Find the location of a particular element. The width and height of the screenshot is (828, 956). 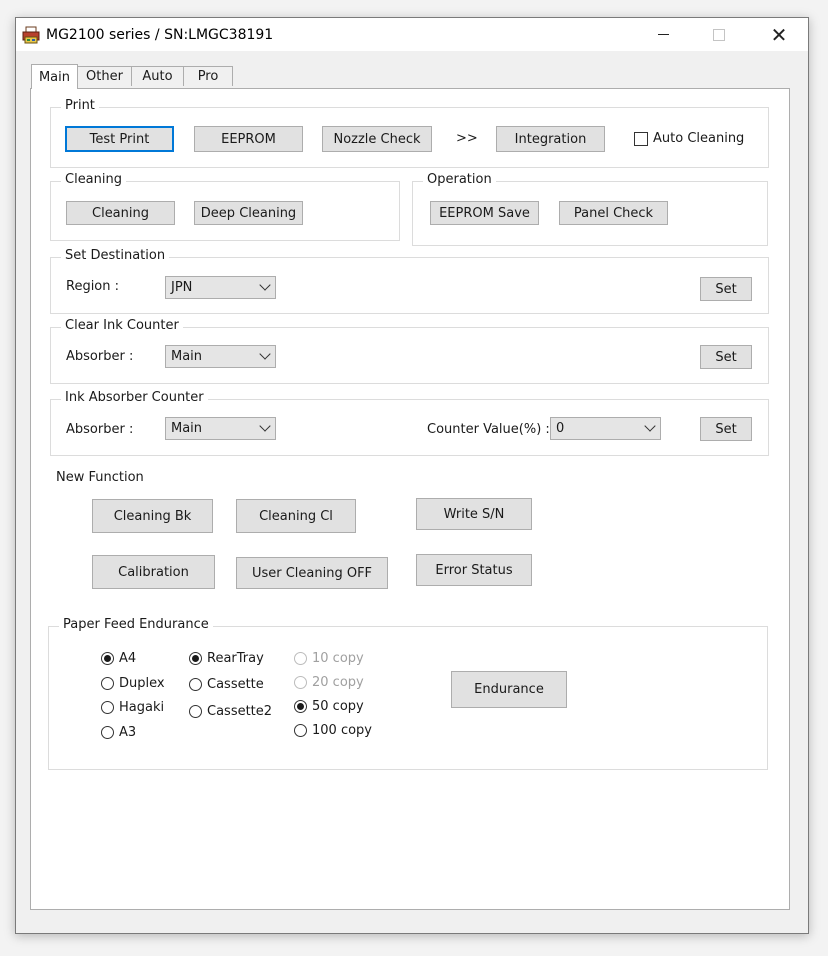

close-icon: ✕ is located at coordinates (779, 34).